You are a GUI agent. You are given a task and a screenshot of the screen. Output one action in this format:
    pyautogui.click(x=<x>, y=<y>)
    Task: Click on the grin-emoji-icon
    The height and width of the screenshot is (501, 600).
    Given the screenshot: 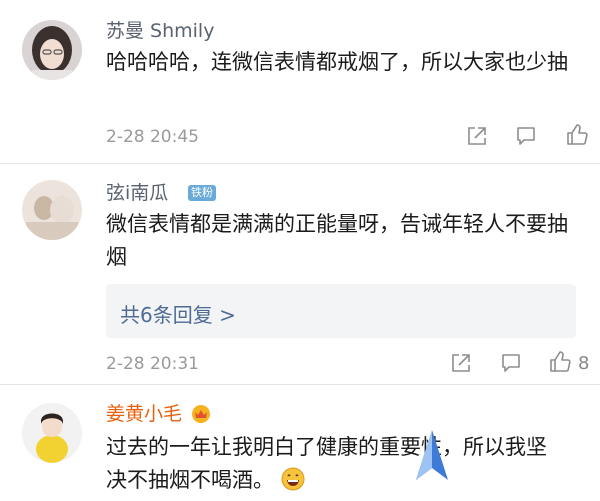 What is the action you would take?
    pyautogui.click(x=293, y=479)
    